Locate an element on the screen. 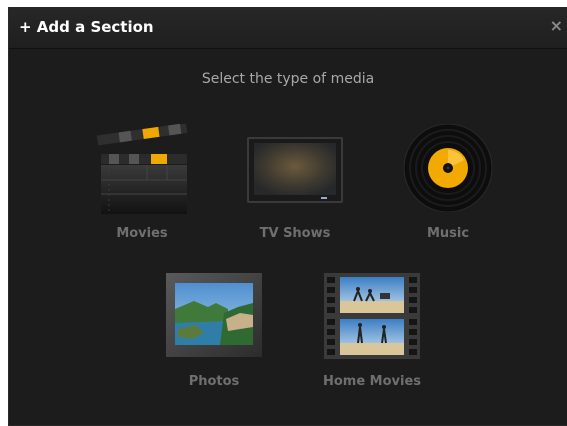 The image size is (567, 426). dialog-title: + Add a Section is located at coordinates (86, 27).